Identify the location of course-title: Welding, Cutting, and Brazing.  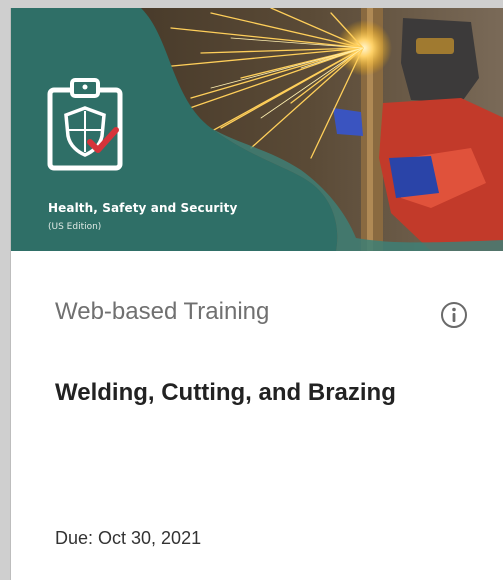
(225, 393).